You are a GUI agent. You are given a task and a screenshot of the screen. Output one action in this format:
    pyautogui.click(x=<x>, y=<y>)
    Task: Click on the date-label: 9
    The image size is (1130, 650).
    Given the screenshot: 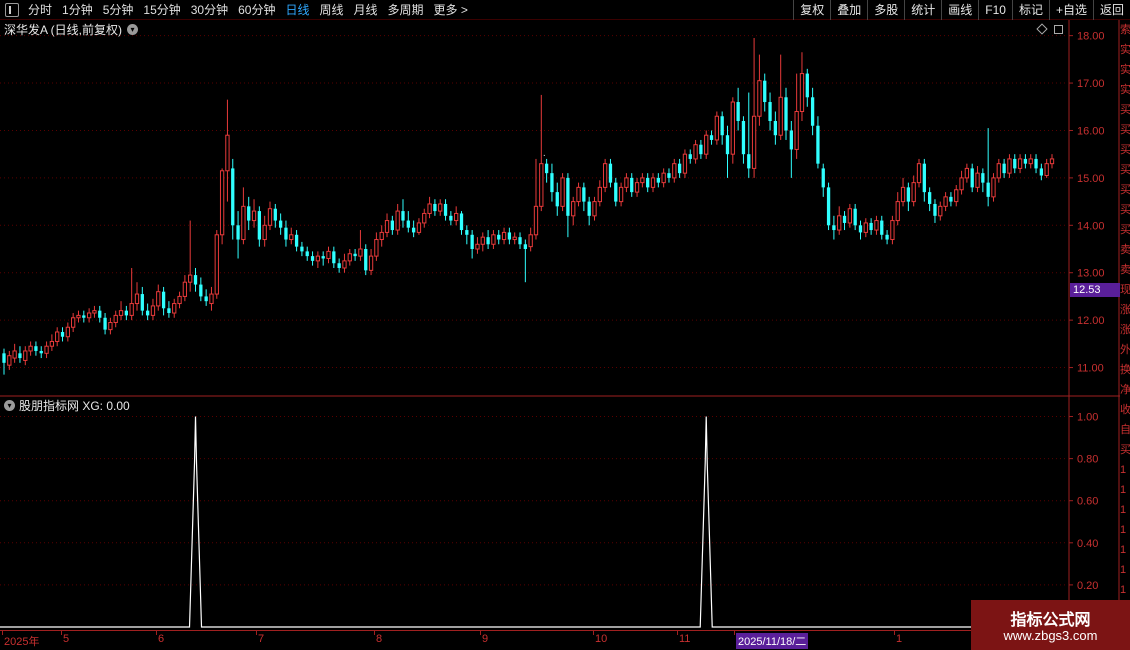 What is the action you would take?
    pyautogui.click(x=485, y=639)
    